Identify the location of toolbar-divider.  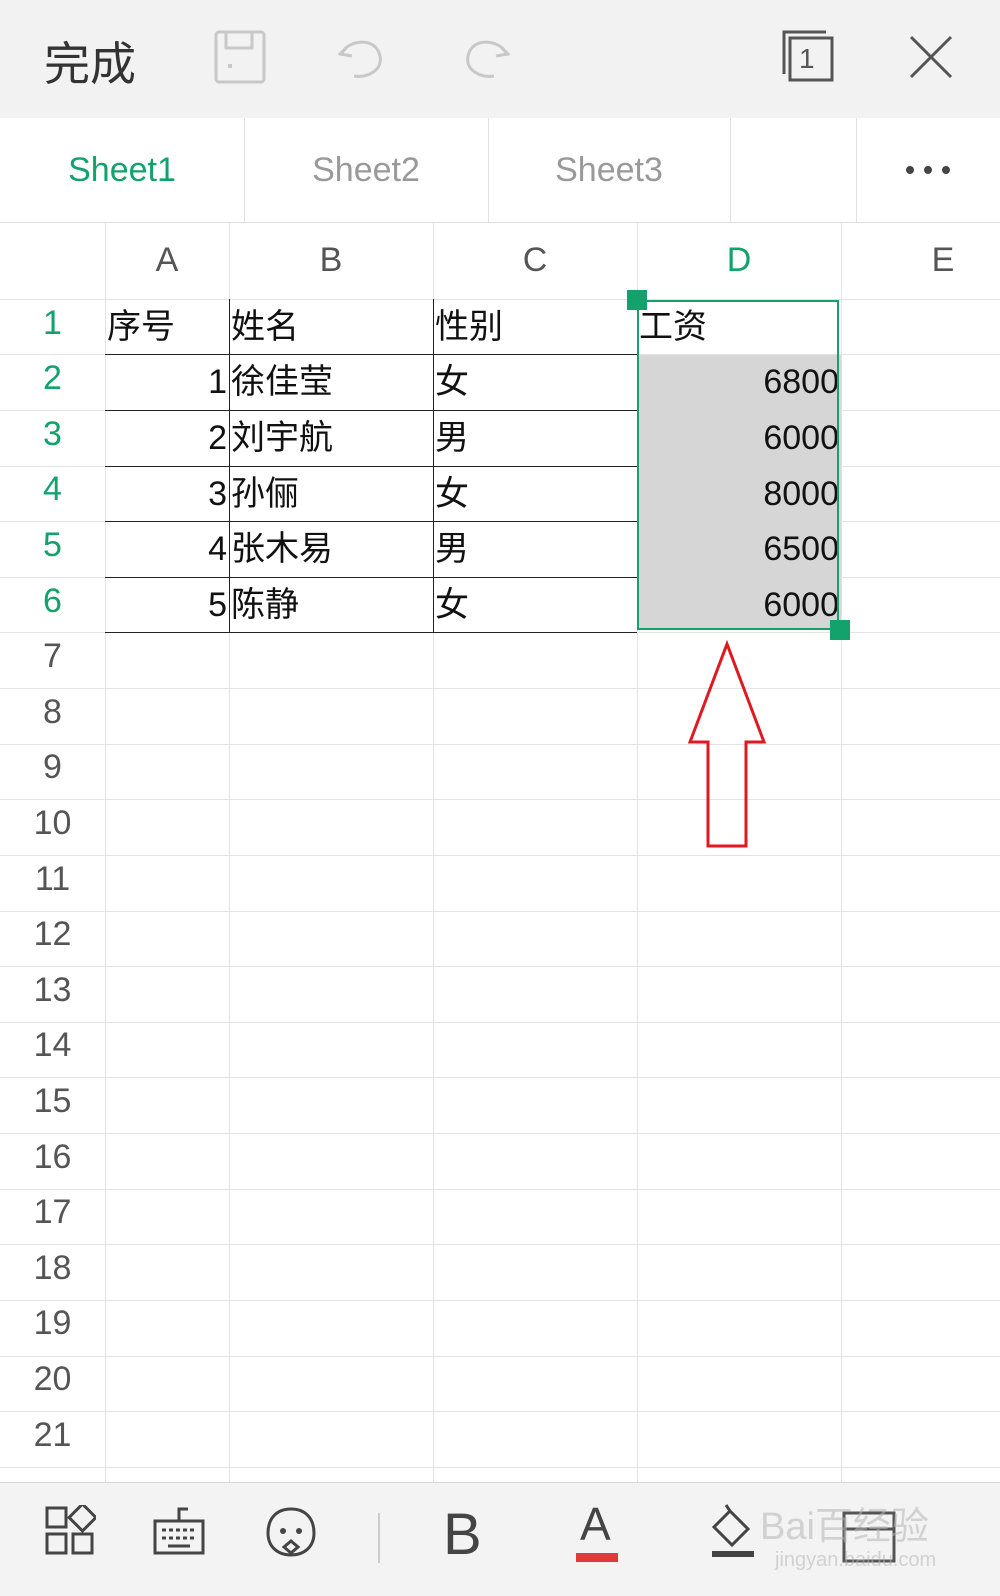
(379, 1538).